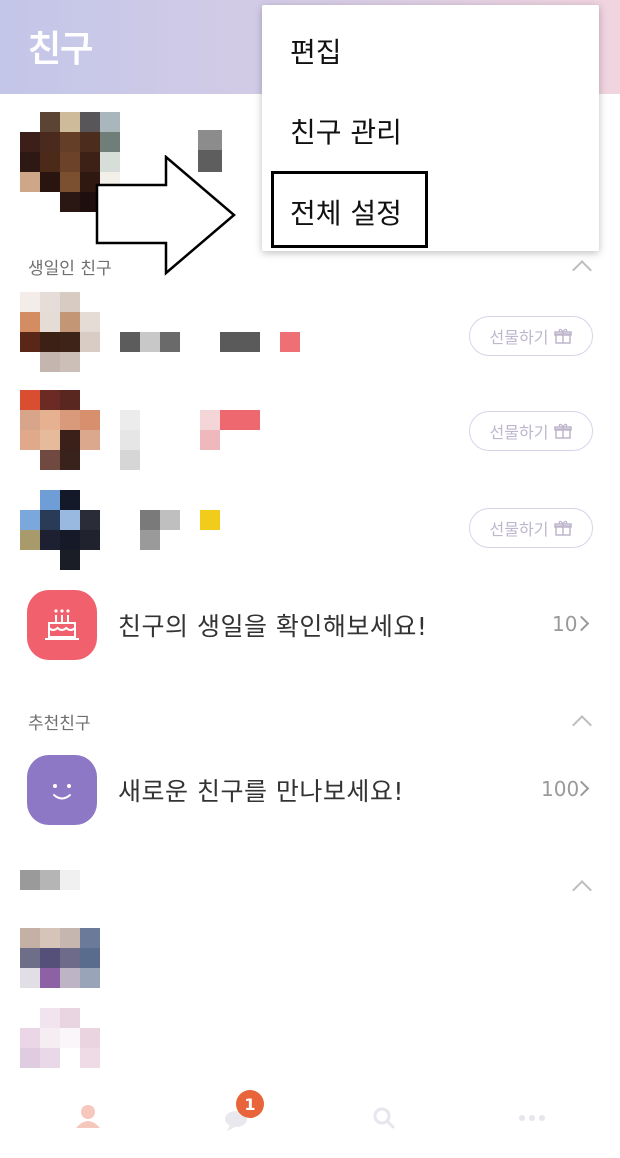 The width and height of the screenshot is (620, 1158). What do you see at coordinates (346, 131) in the screenshot?
I see `menu-item-manage-friends: 친구 관리` at bounding box center [346, 131].